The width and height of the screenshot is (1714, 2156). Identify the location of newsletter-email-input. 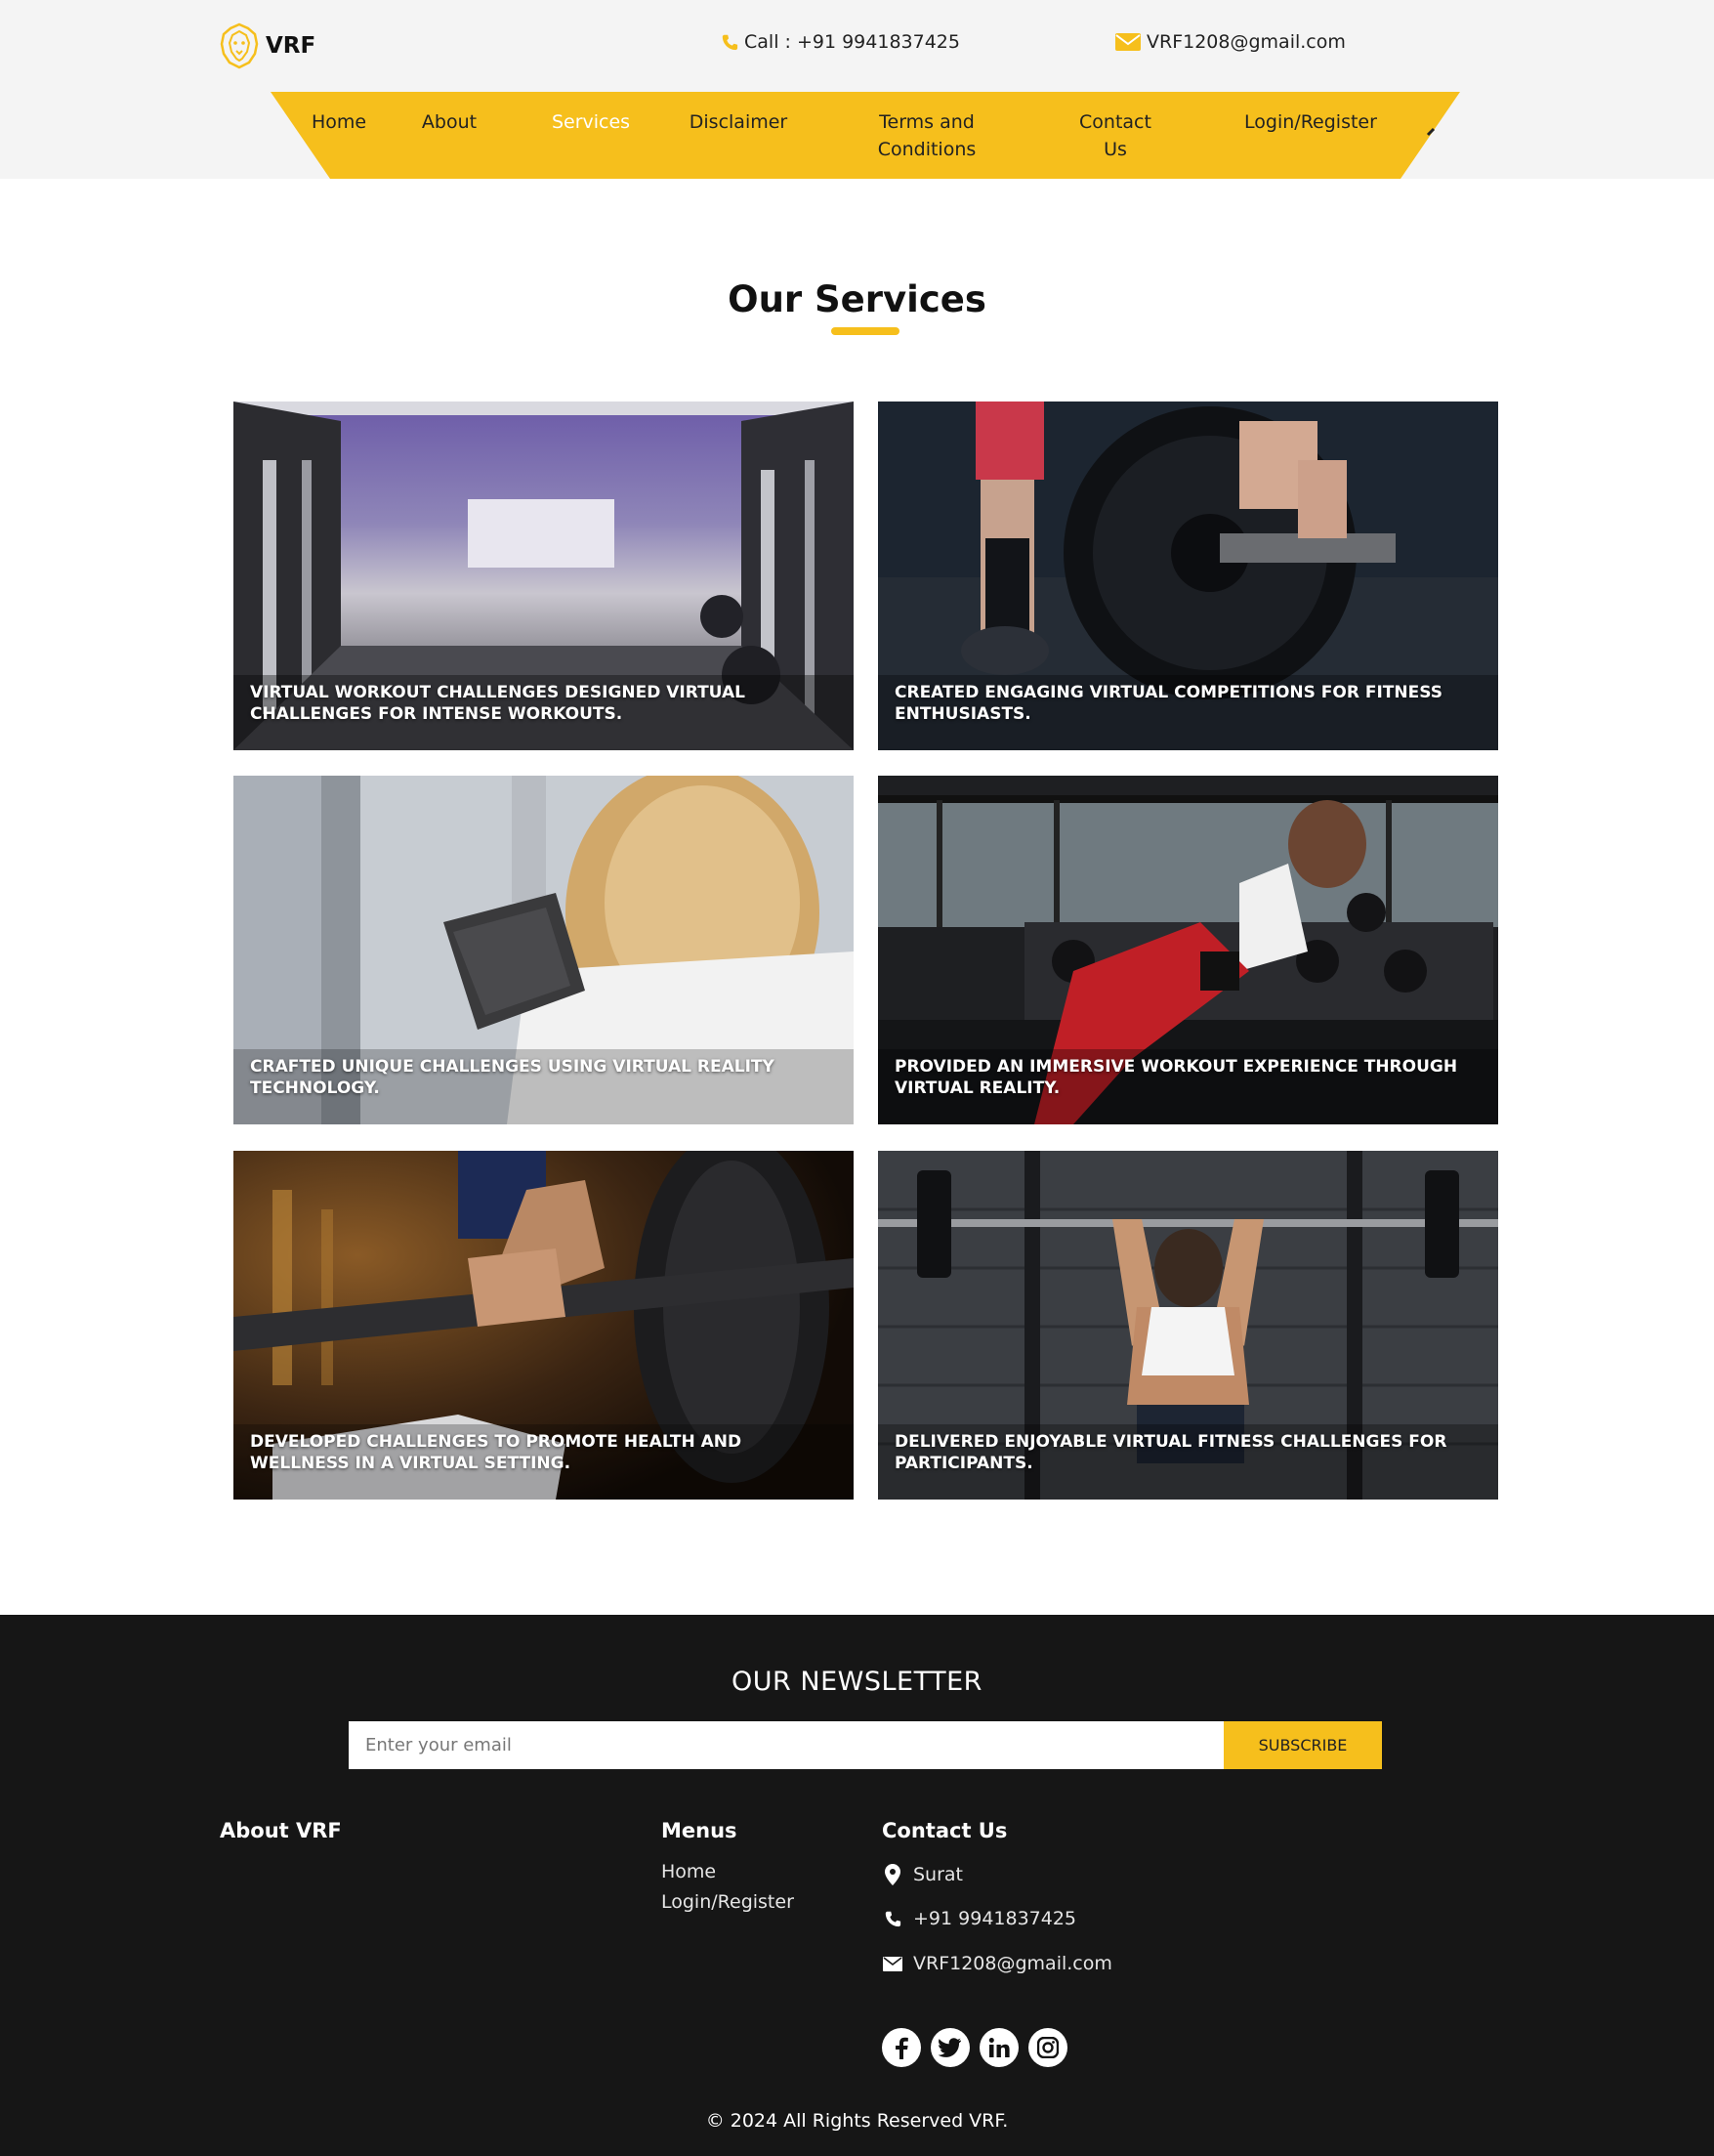
(787, 1745).